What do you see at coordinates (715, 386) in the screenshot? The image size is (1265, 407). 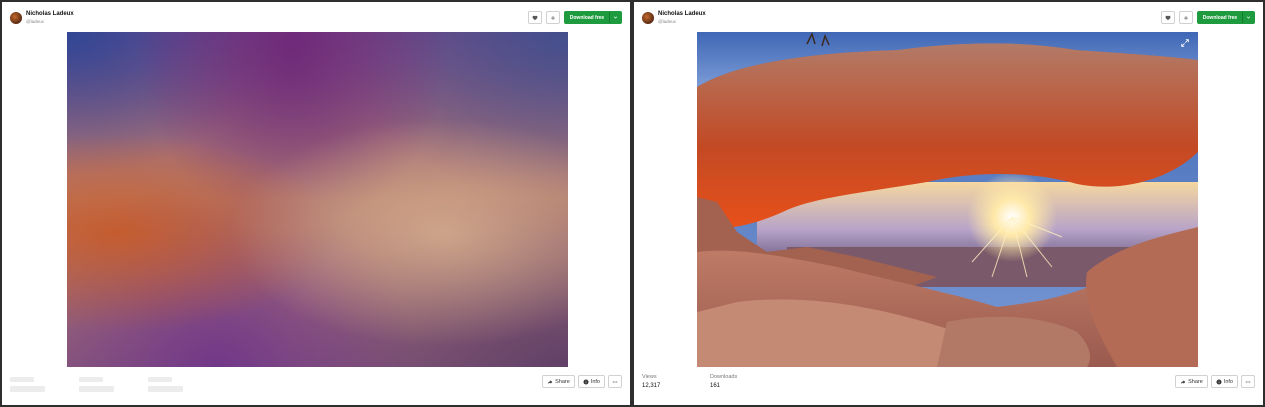 I see `downloads-value: 161` at bounding box center [715, 386].